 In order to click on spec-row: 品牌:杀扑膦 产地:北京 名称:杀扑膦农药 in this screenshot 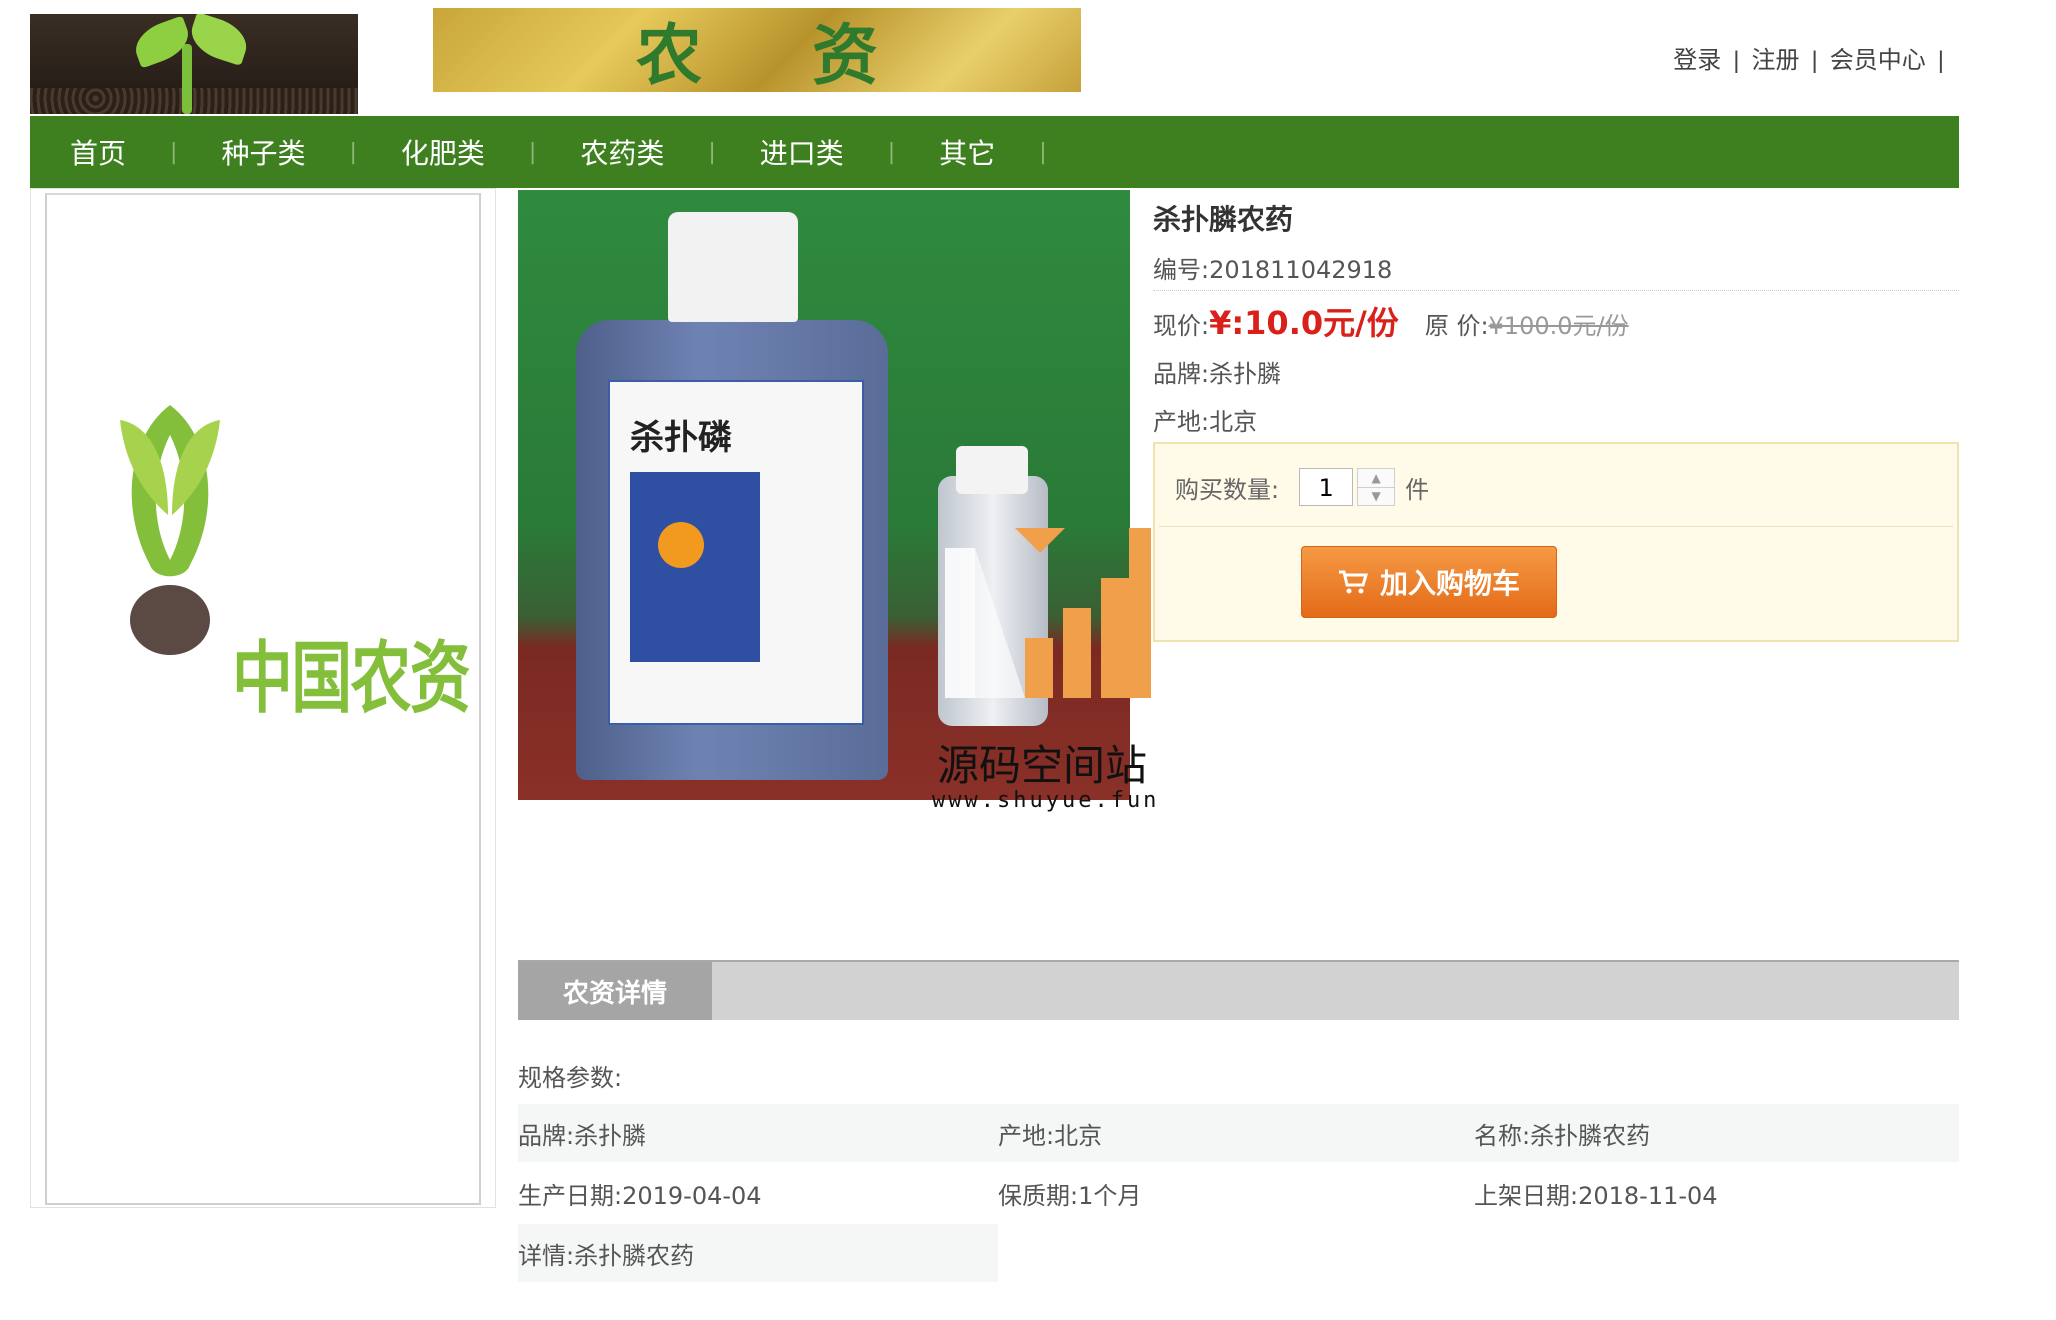, I will do `click(1238, 1133)`.